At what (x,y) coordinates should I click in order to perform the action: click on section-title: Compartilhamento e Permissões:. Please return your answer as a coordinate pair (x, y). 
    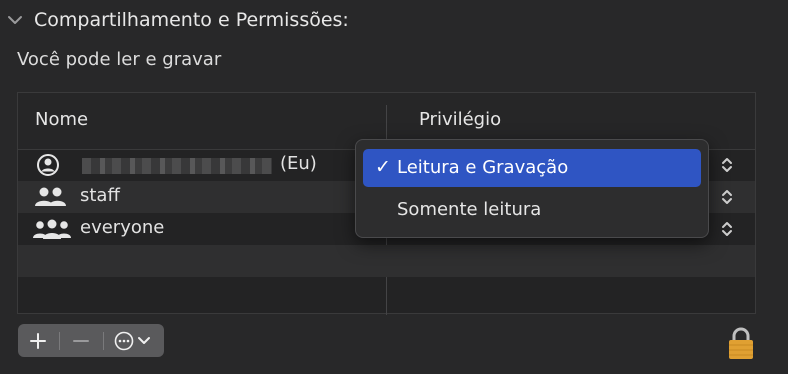
    Looking at the image, I should click on (191, 20).